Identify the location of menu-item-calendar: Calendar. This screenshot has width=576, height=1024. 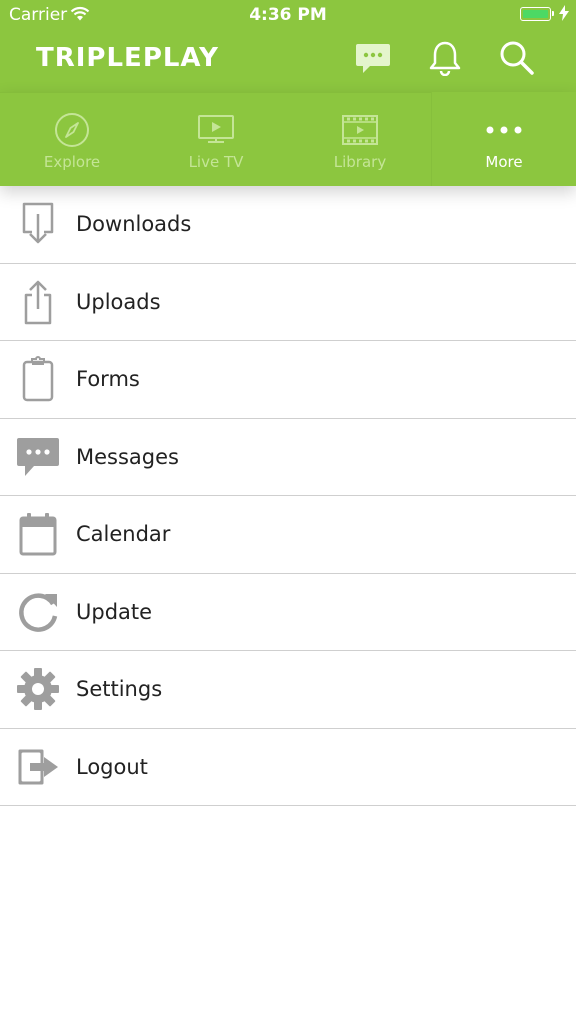
(288, 535).